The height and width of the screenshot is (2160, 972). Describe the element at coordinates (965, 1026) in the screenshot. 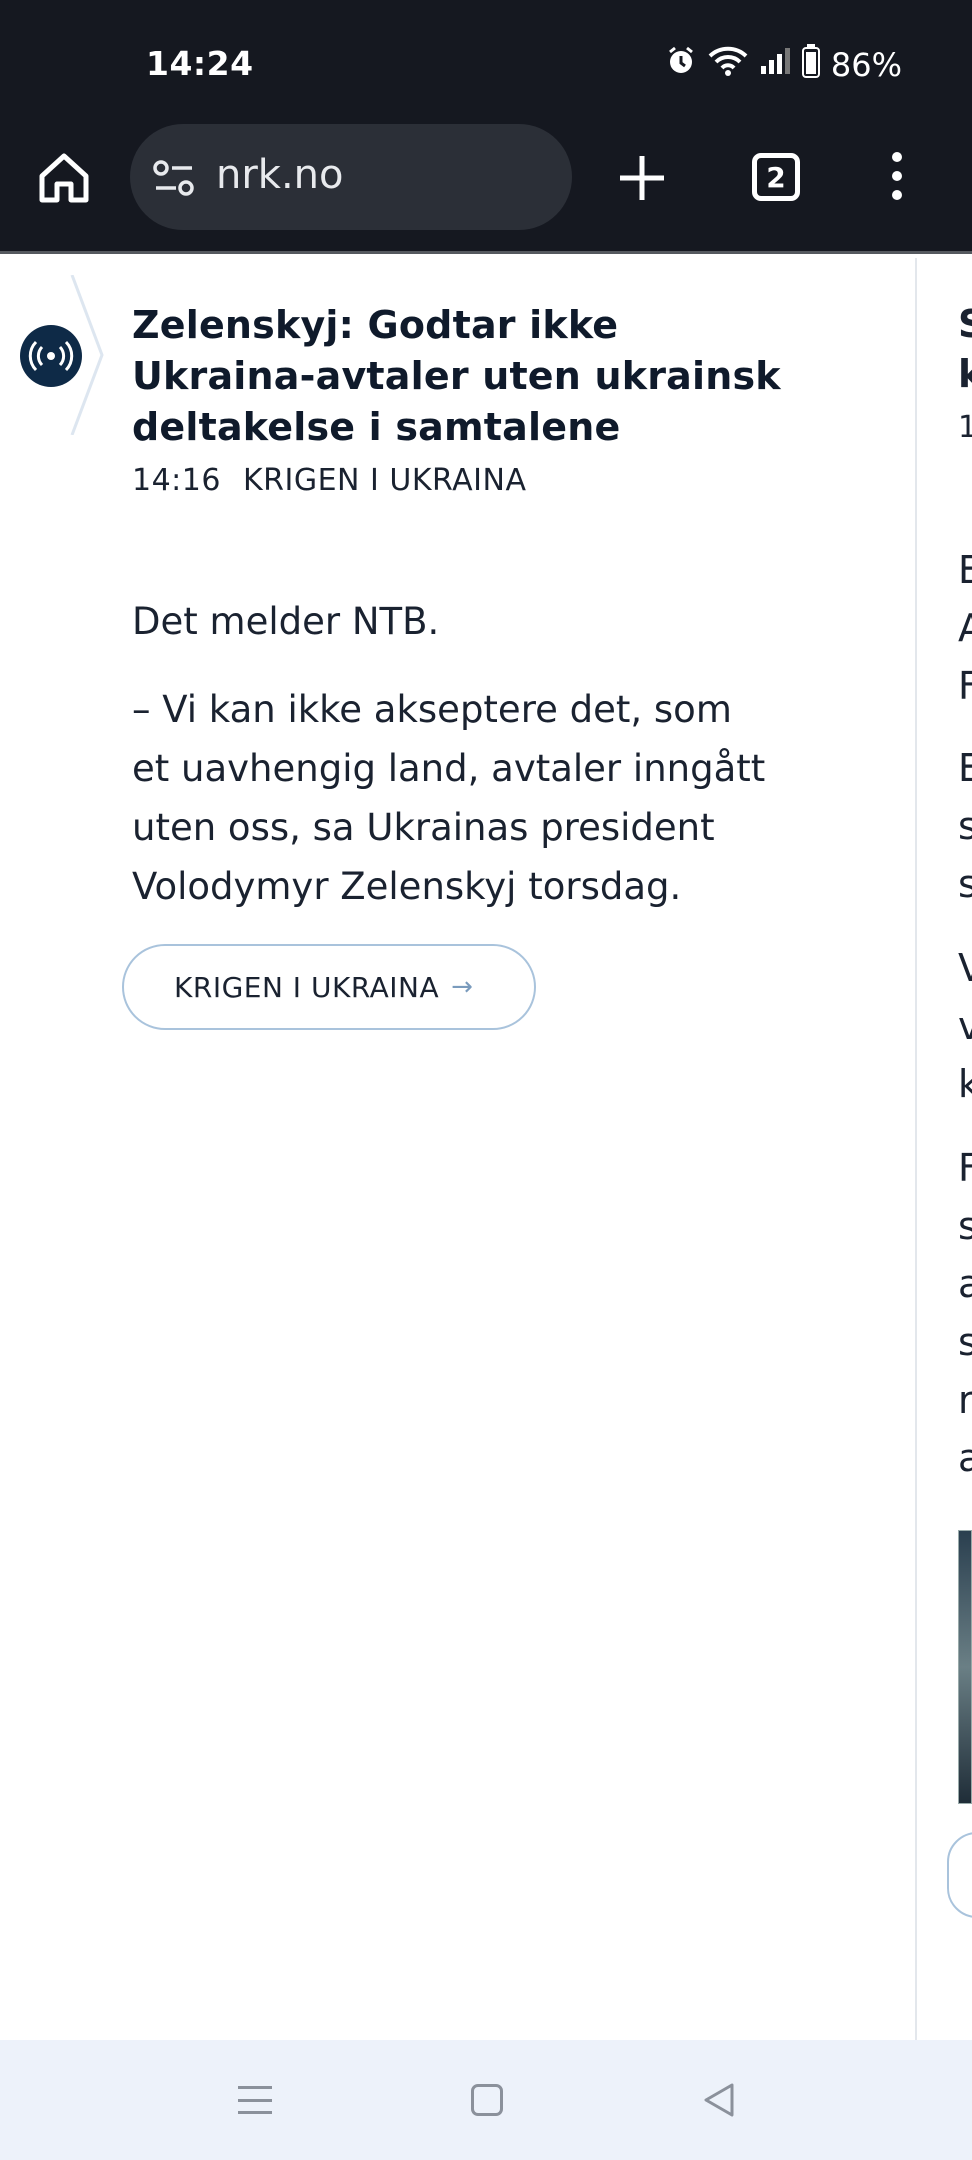

I see `next-entry-letter: v` at that location.